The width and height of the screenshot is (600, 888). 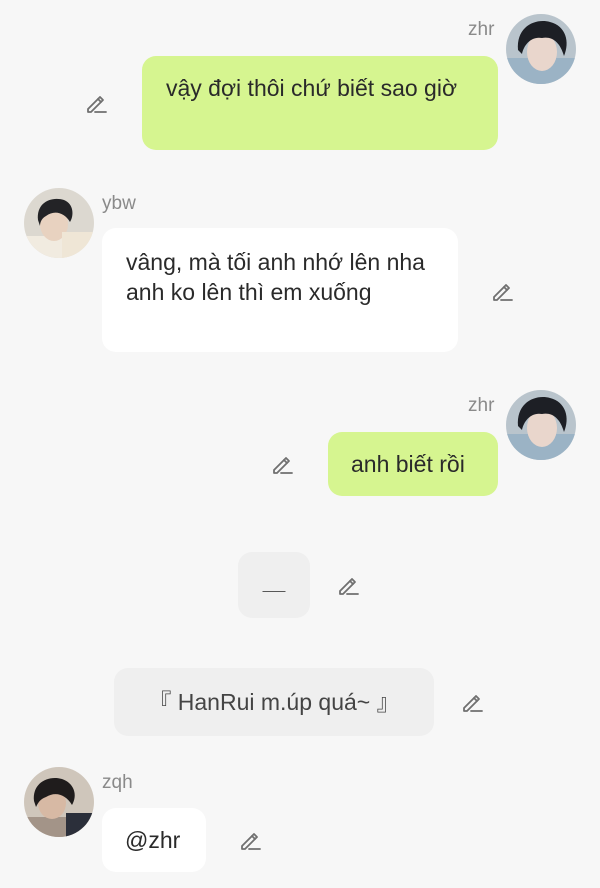 What do you see at coordinates (119, 203) in the screenshot?
I see `sender-name: ybw` at bounding box center [119, 203].